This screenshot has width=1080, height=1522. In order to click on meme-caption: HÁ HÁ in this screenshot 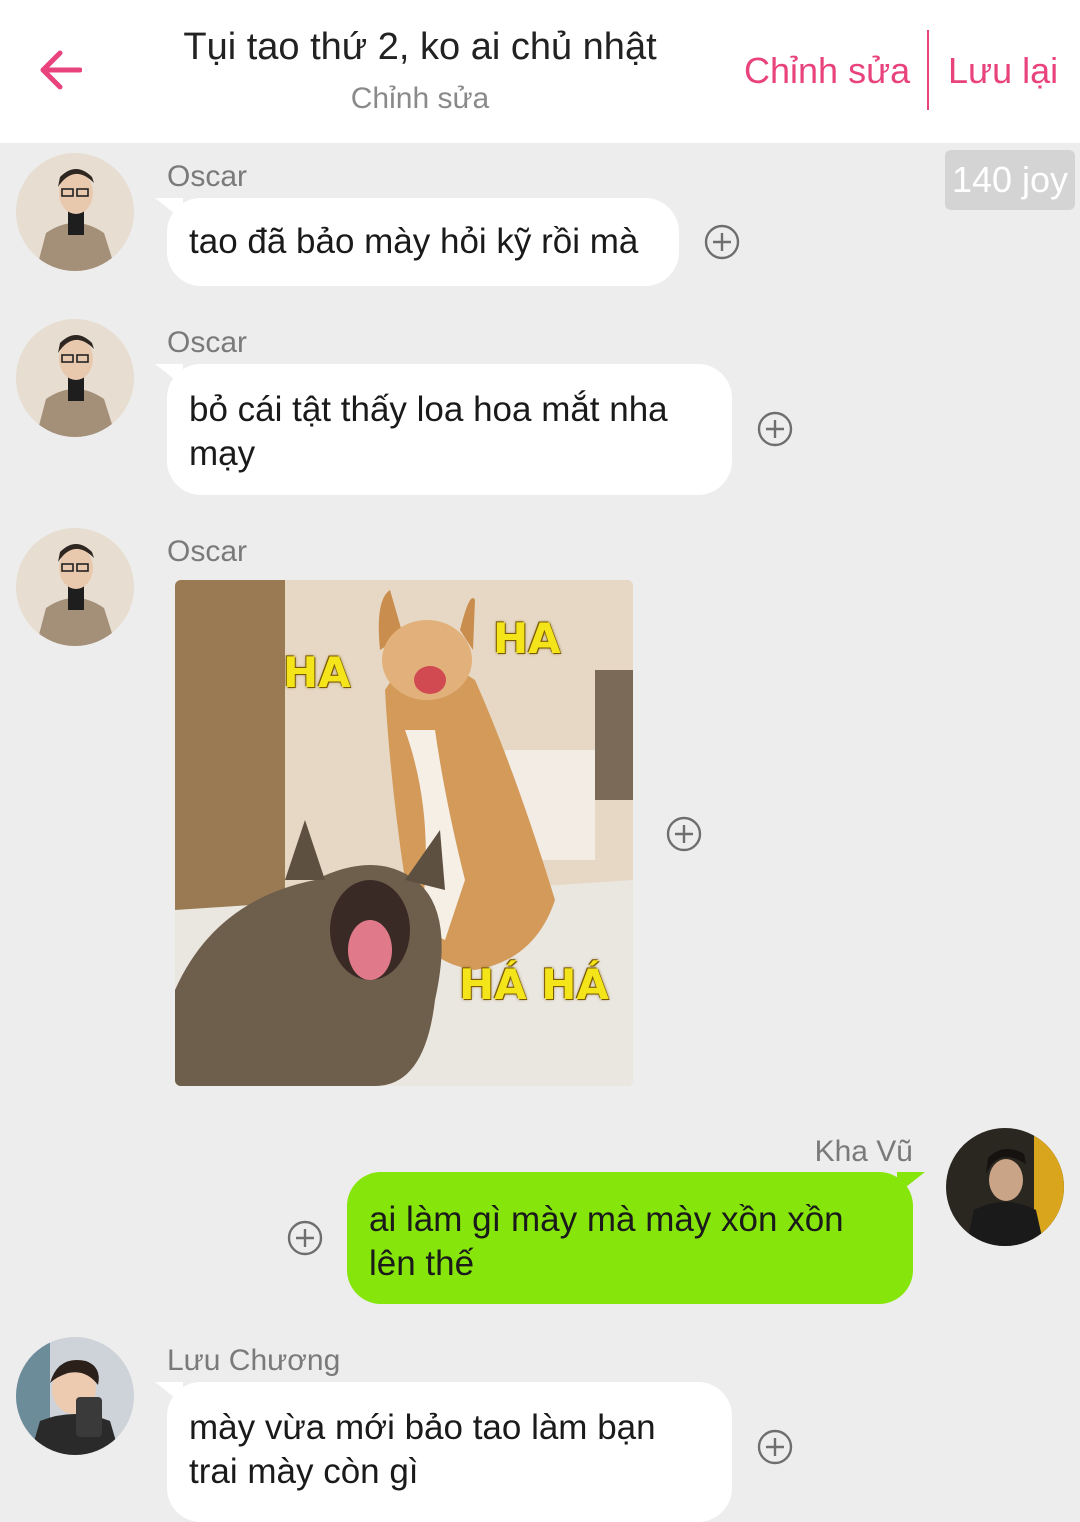, I will do `click(534, 984)`.